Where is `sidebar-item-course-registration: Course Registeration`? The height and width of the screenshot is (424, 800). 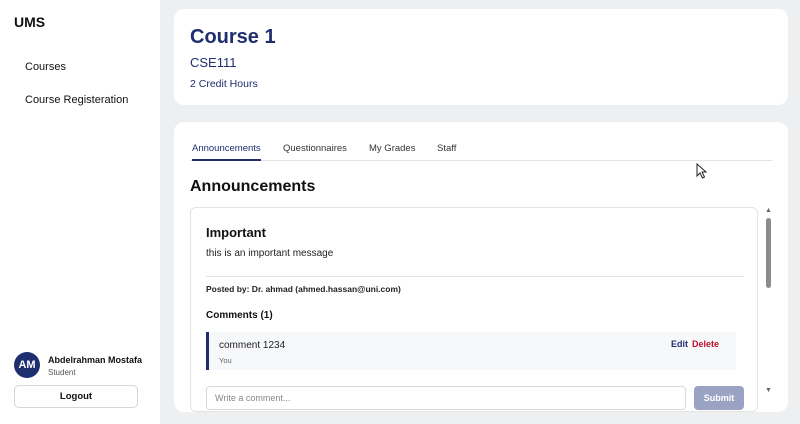 sidebar-item-course-registration: Course Registeration is located at coordinates (76, 100).